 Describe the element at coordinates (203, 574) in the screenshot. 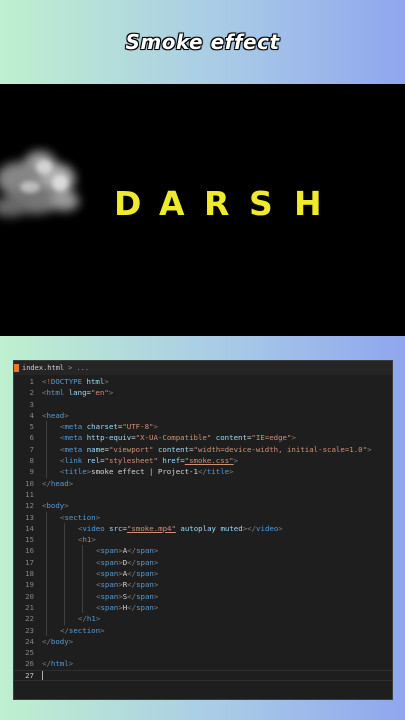

I see `code-line: 18 <span>A</span>` at that location.